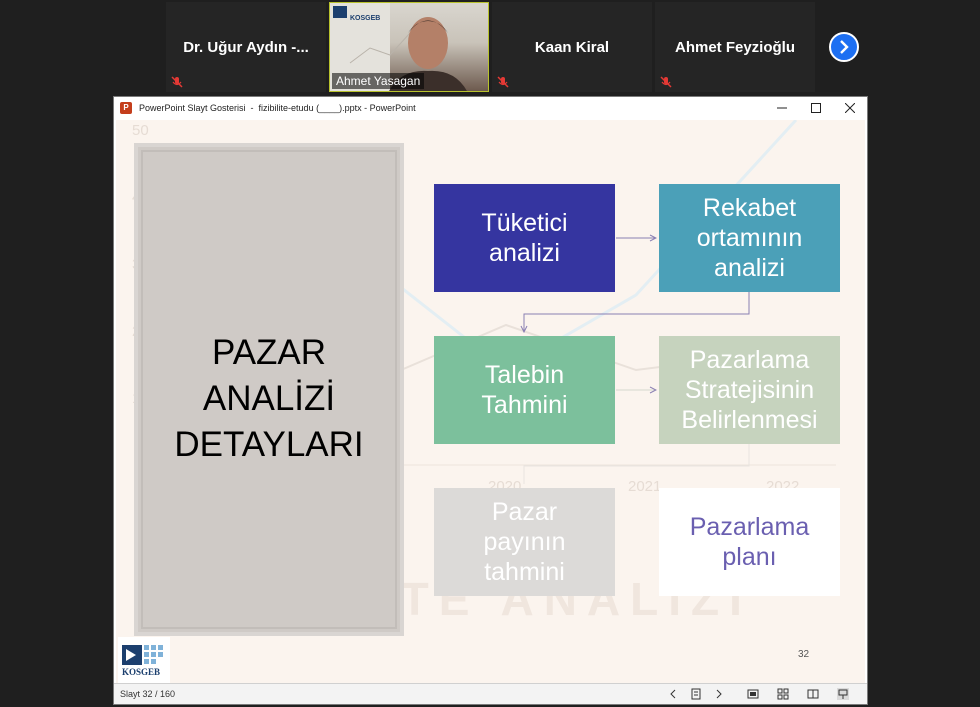  Describe the element at coordinates (524, 542) in the screenshot. I see `flow-box-market-share: Pazar payının tahmini` at that location.